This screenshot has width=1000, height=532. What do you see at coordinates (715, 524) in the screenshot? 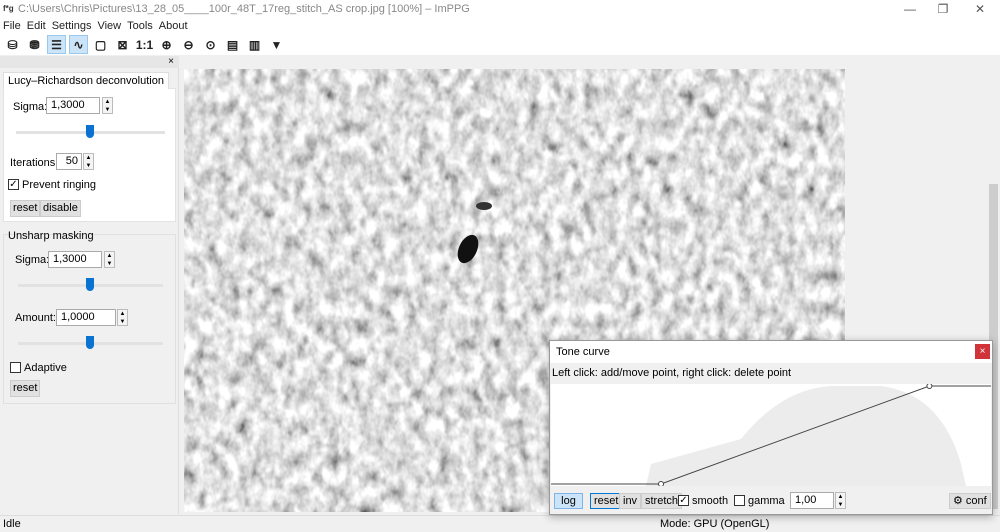
I see `mode-text: Mode: GPU (OpenGL)` at bounding box center [715, 524].